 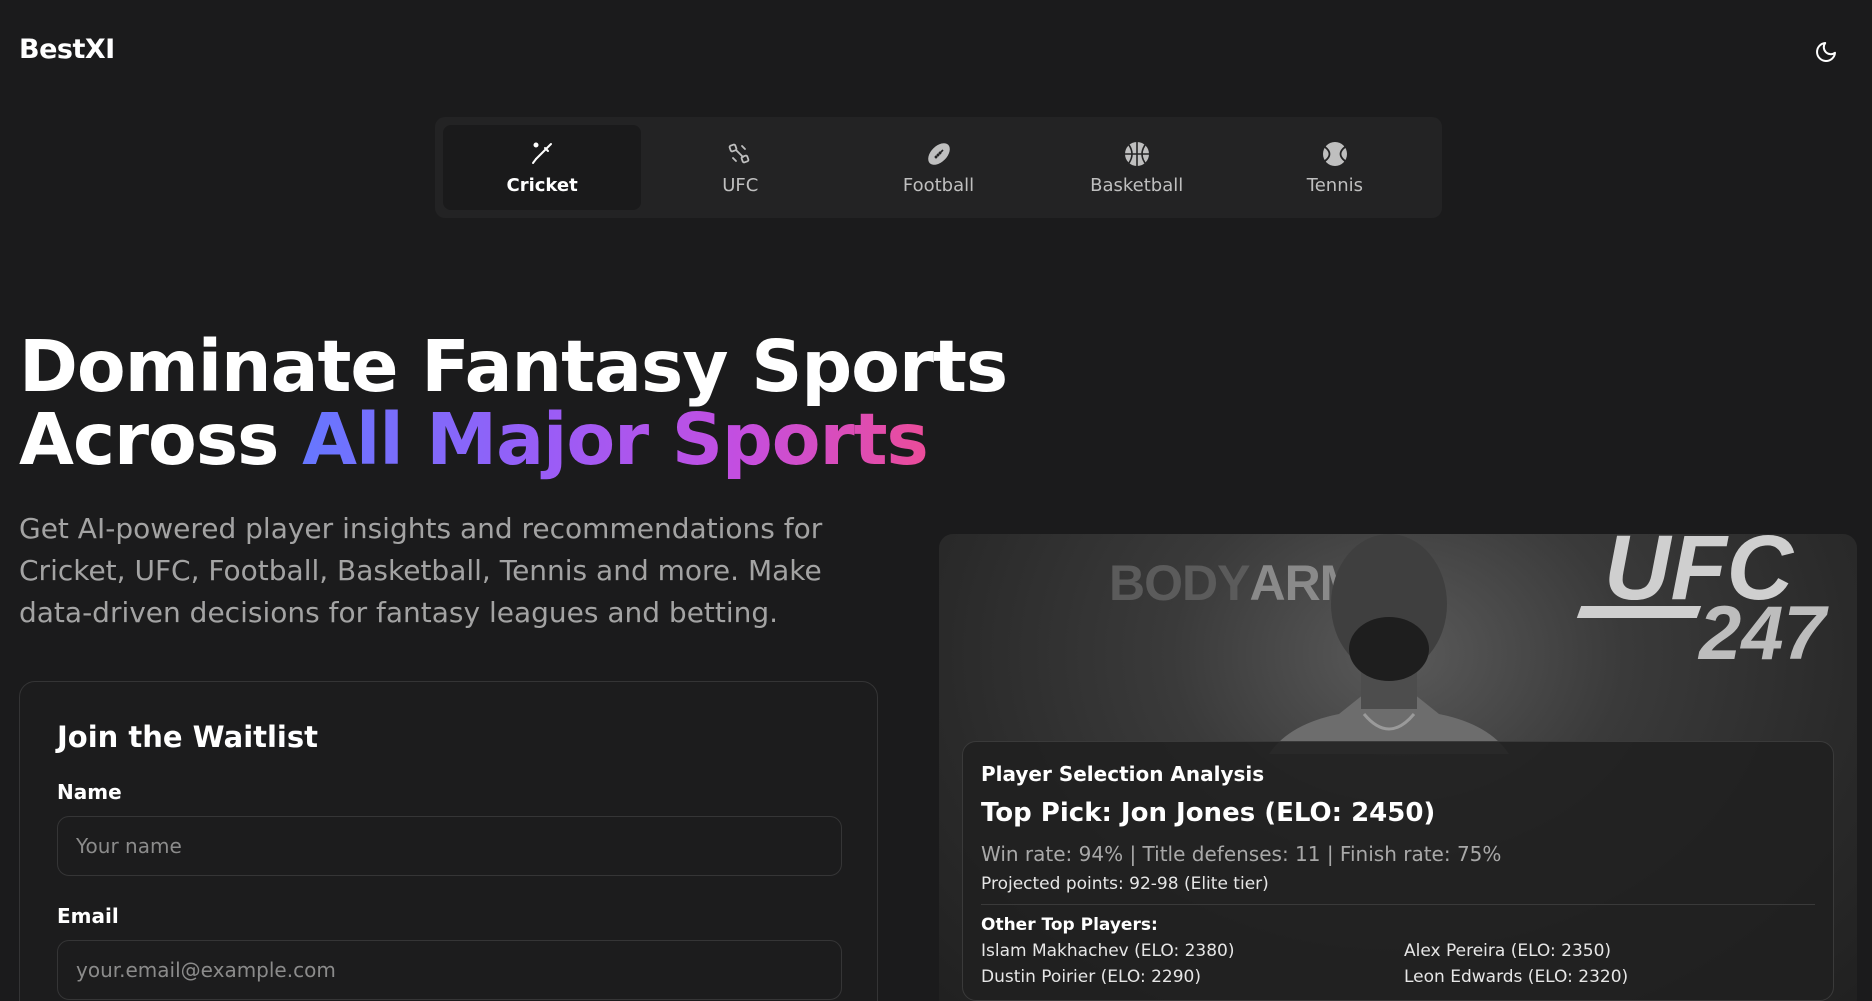 What do you see at coordinates (1335, 167) in the screenshot?
I see `tab-tennis: Tennis` at bounding box center [1335, 167].